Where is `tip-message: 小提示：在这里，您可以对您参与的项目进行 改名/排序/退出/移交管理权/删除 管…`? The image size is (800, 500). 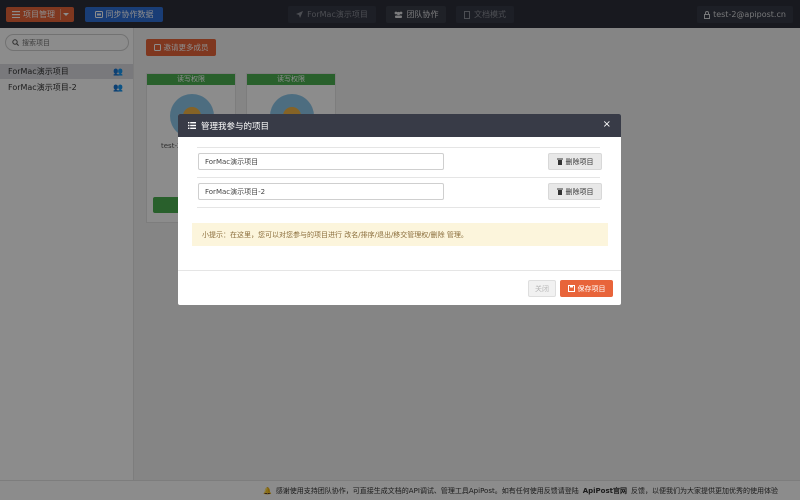
tip-message: 小提示：在这里，您可以对您参与的项目进行 改名/排序/退出/移交管理权/删除 管… is located at coordinates (400, 234).